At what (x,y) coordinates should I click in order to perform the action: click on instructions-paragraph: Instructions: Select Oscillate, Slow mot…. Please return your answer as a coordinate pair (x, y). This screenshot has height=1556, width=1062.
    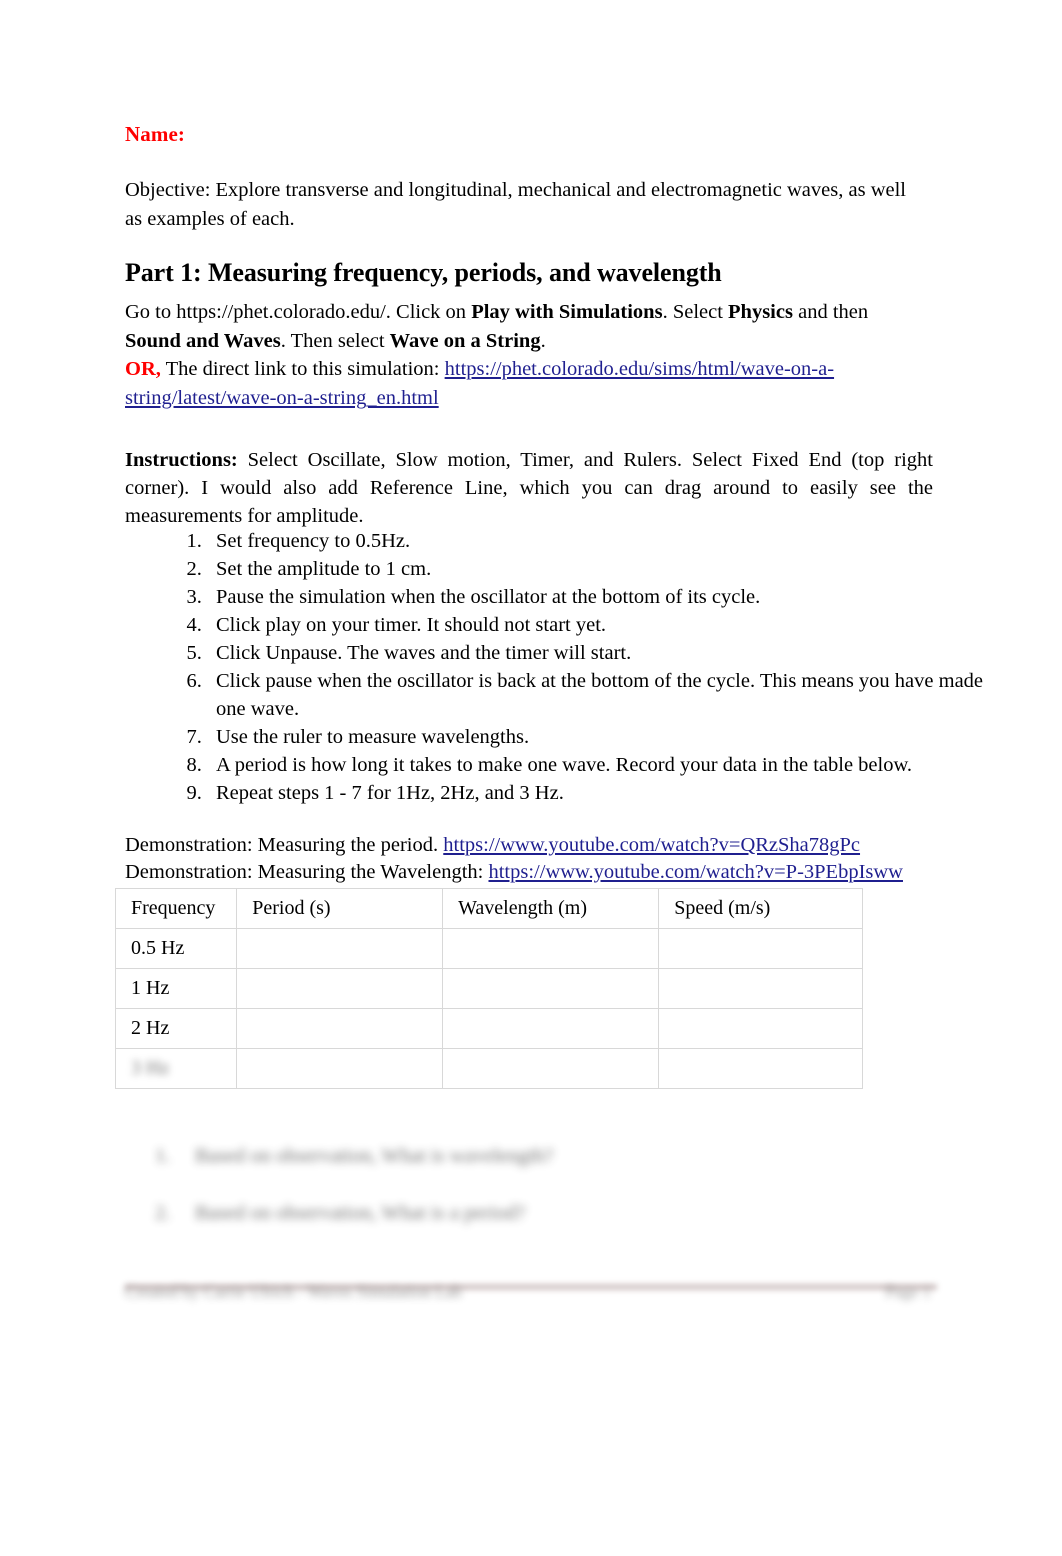
    Looking at the image, I should click on (529, 488).